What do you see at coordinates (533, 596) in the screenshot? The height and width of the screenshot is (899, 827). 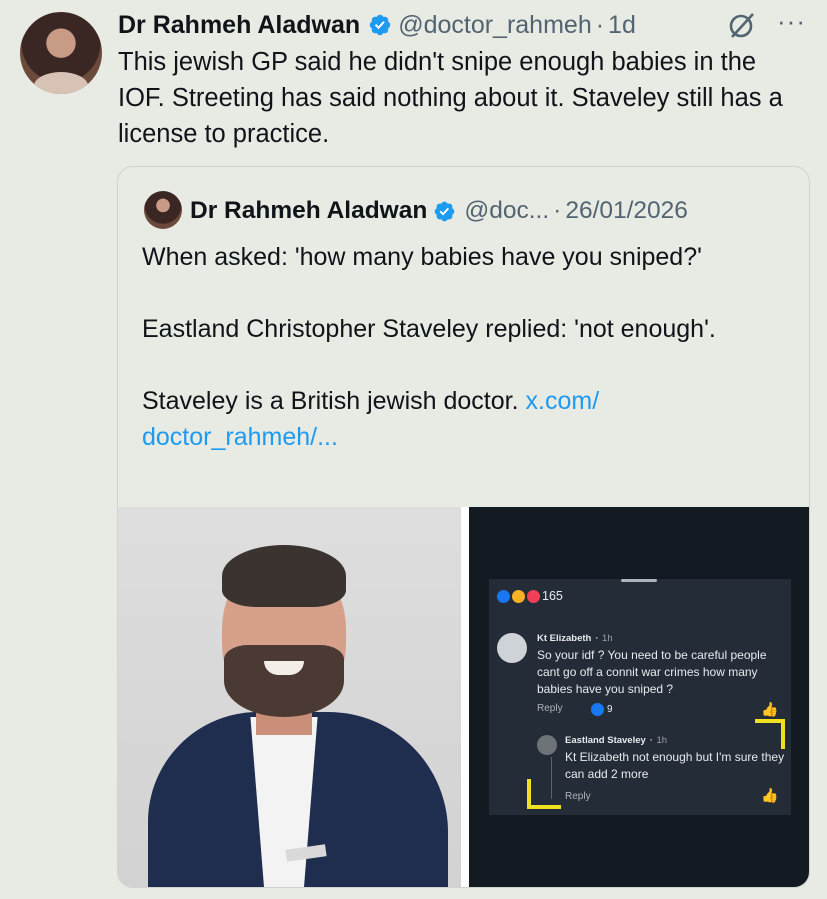 I see `love-reaction-icon` at bounding box center [533, 596].